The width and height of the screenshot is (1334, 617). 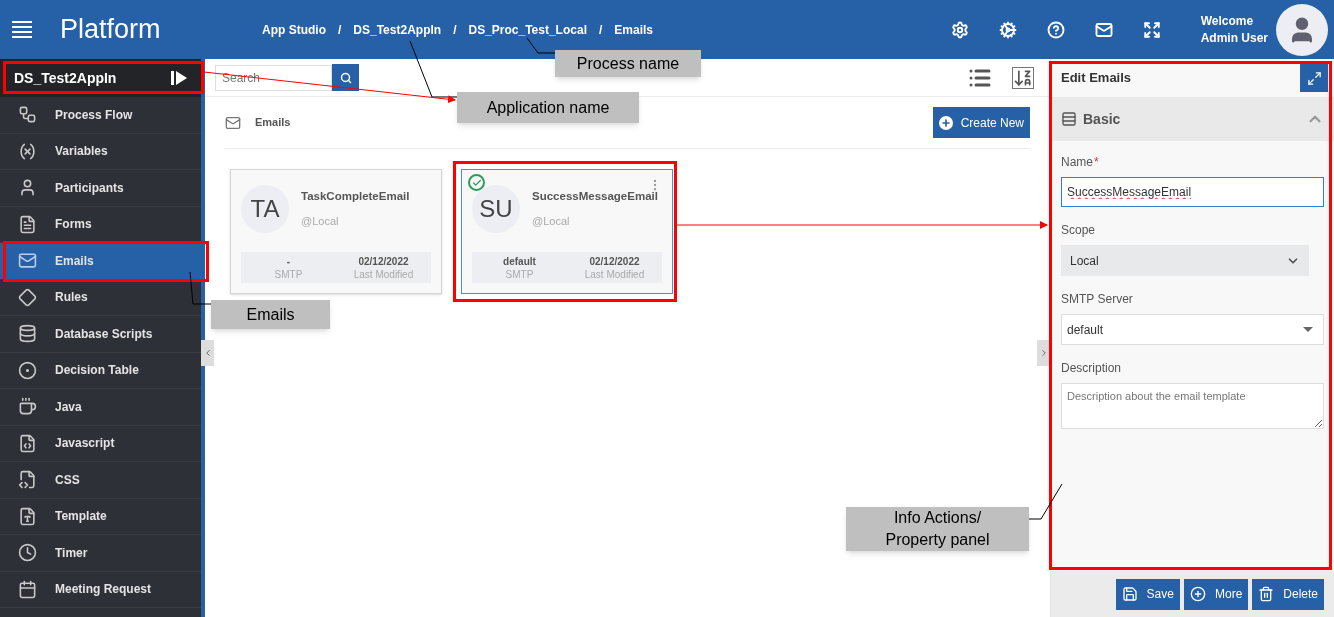 I want to click on document-icon, so click(x=27, y=224).